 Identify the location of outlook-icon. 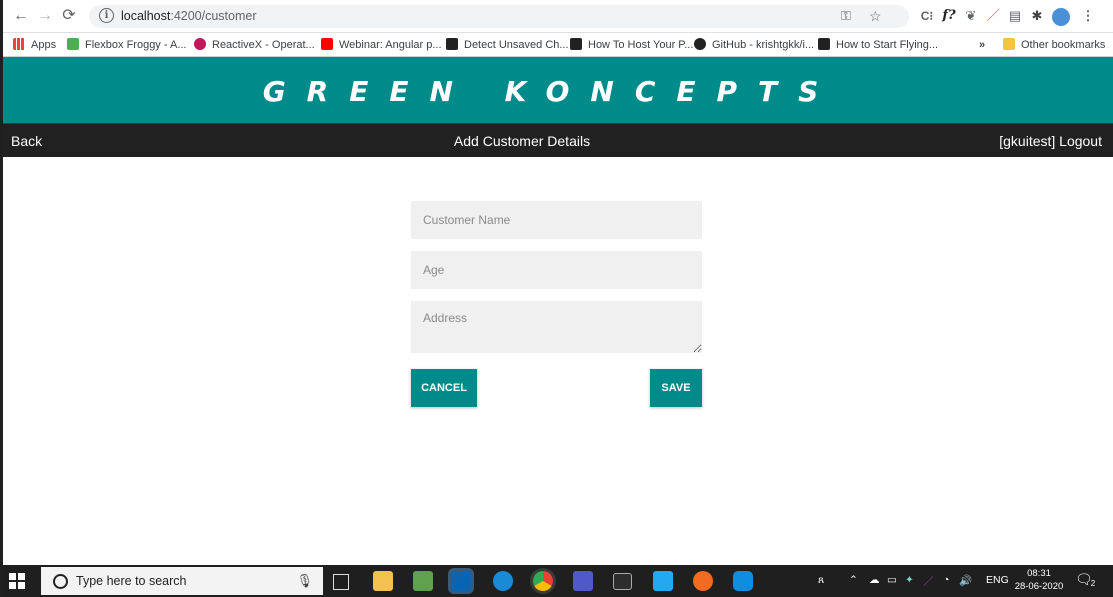
(461, 581).